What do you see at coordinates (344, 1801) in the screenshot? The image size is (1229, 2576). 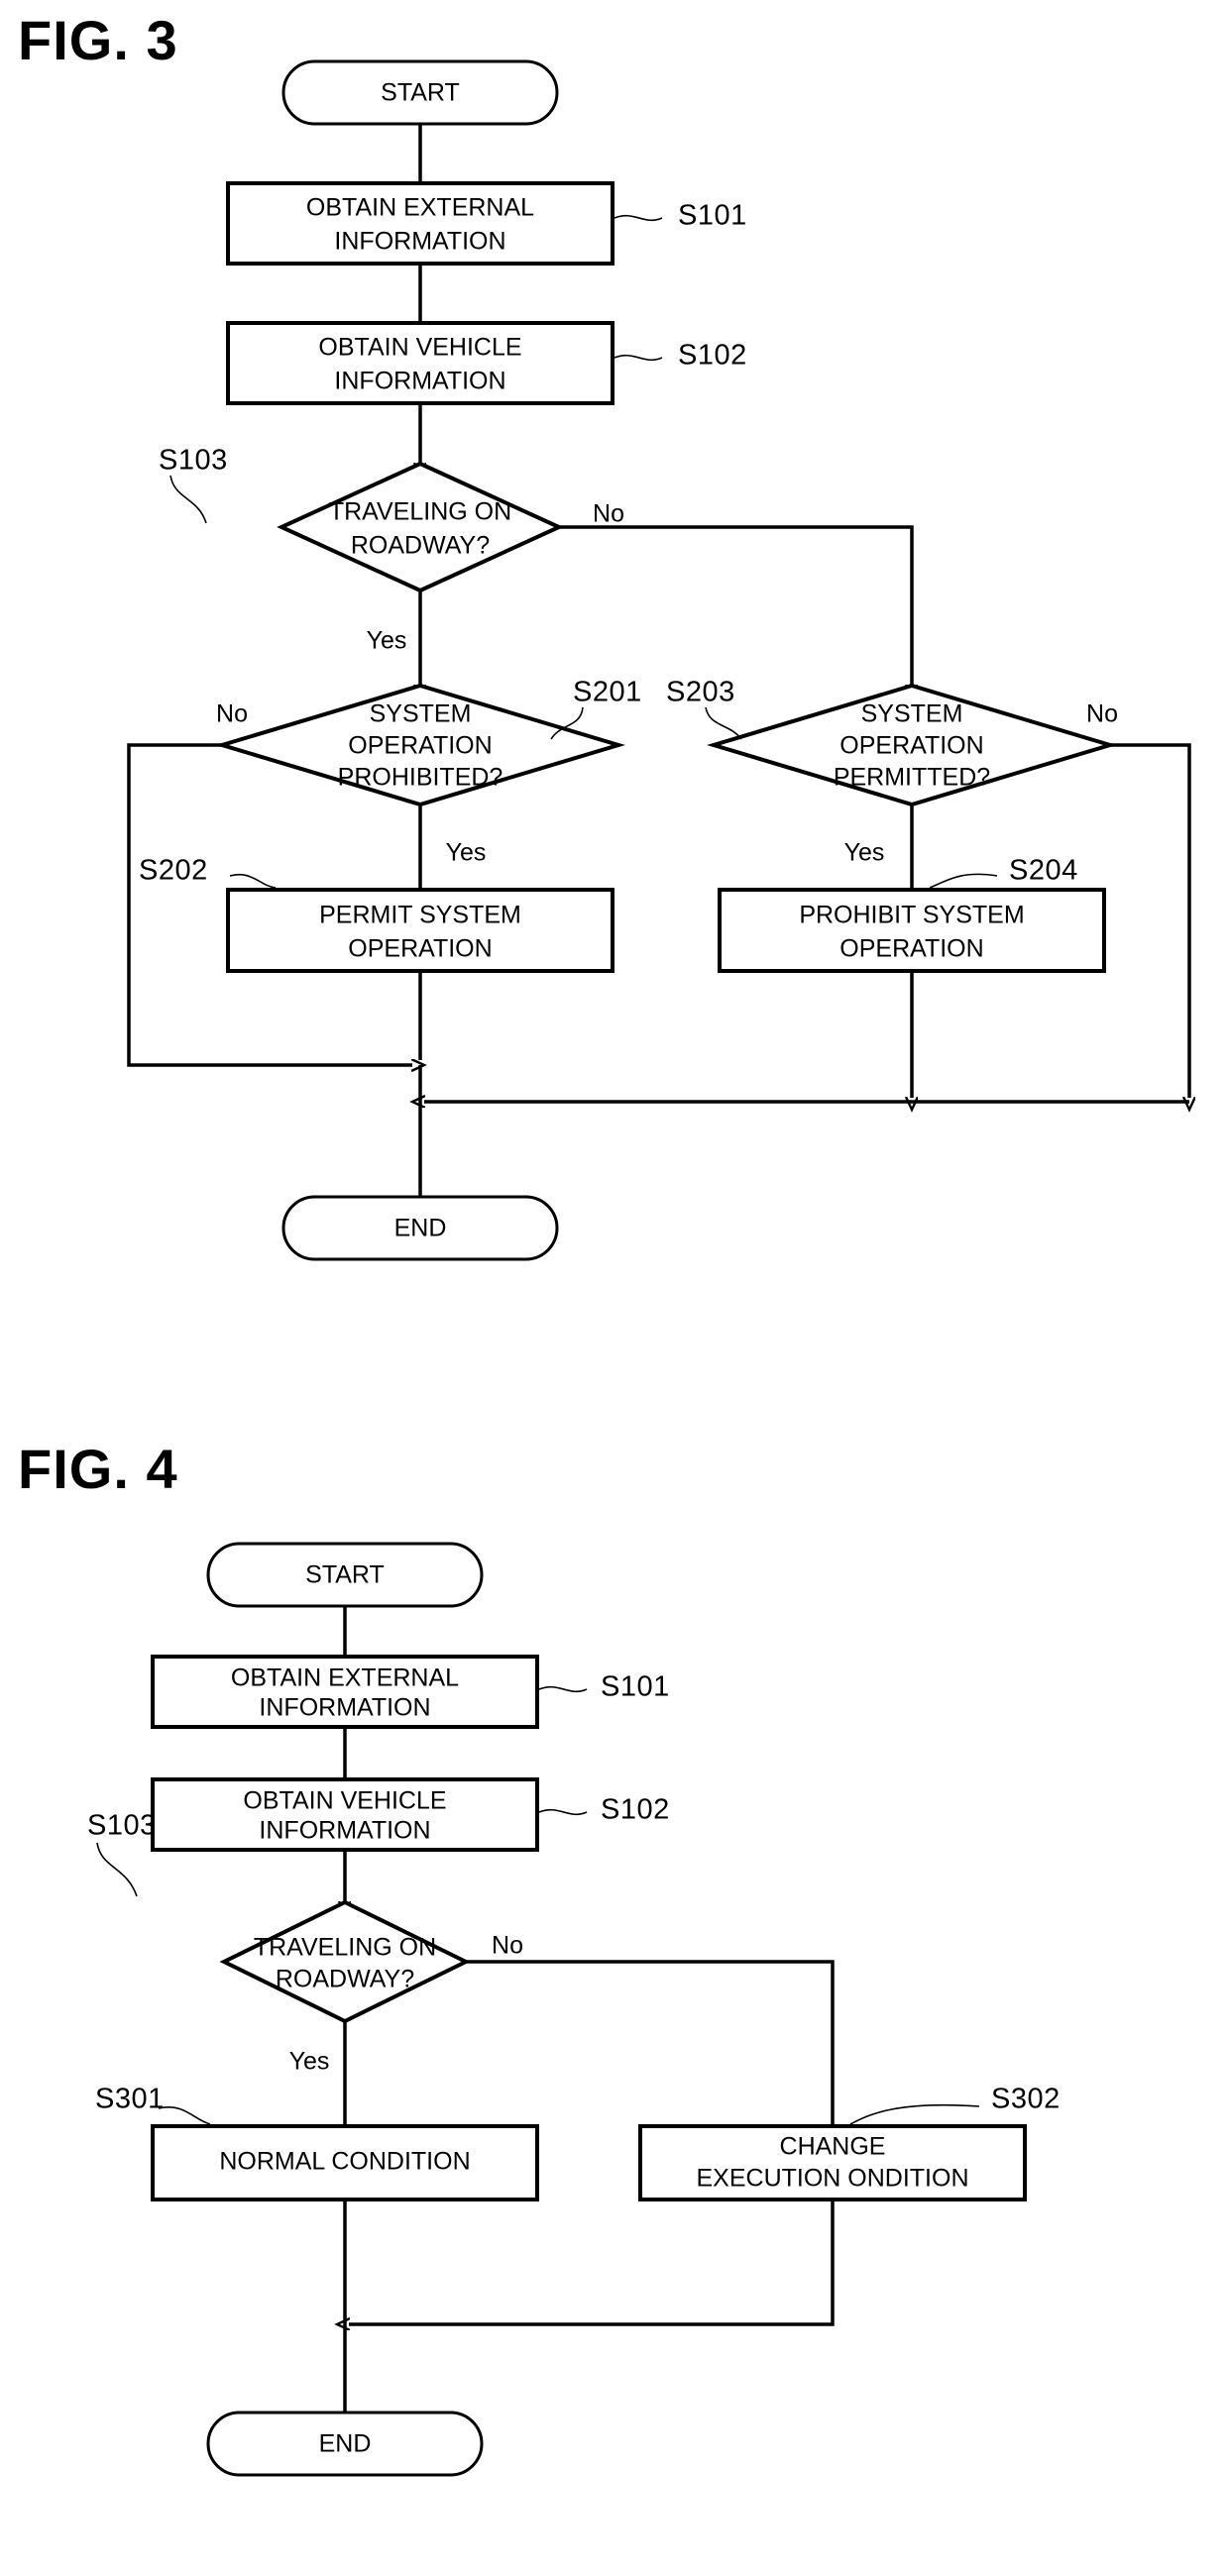 I see `fig4-s102-line1: OBTAIN VEHICLE` at bounding box center [344, 1801].